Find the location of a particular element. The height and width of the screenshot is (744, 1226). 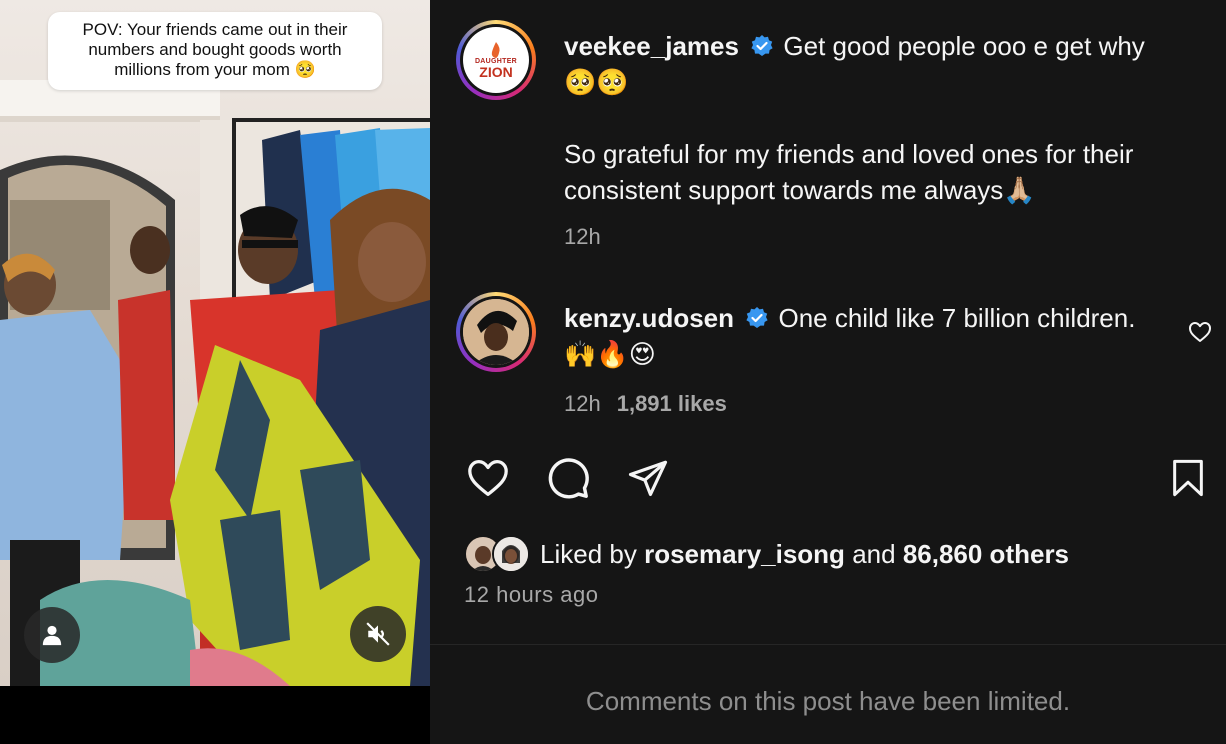

caption-meta: 12h is located at coordinates (582, 237).